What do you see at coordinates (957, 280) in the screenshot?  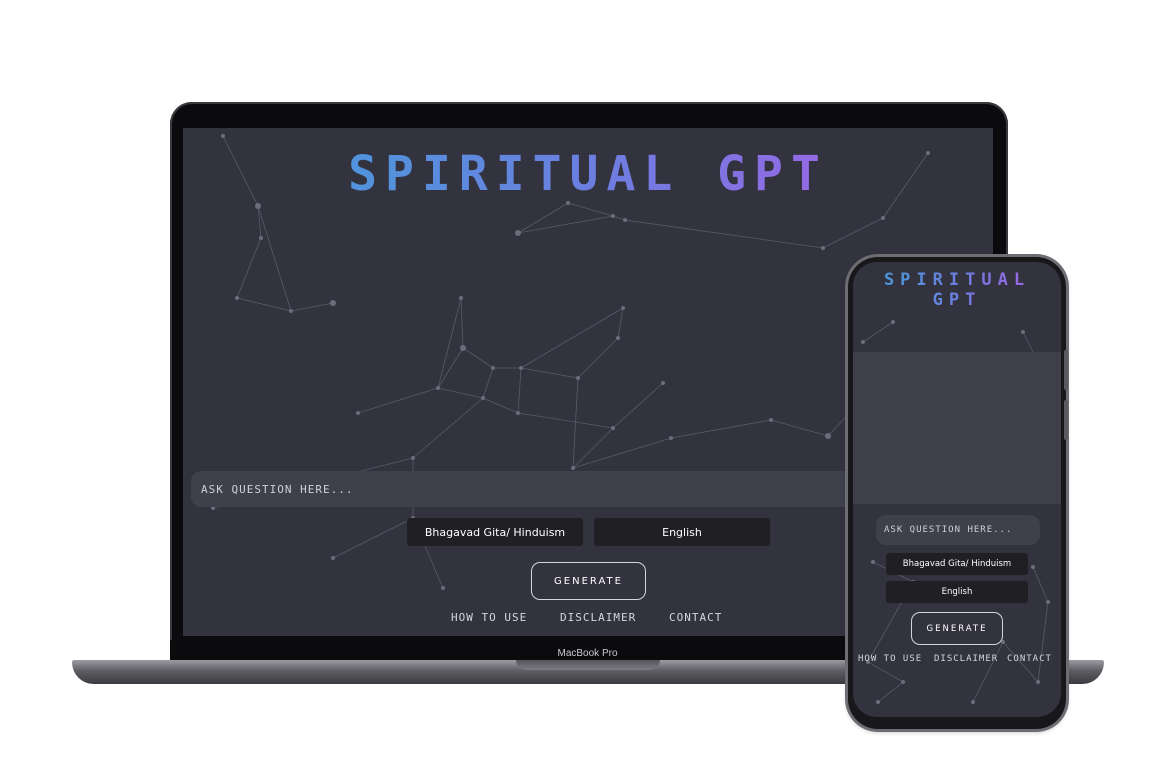 I see `app-title-line: SPIRITUAL` at bounding box center [957, 280].